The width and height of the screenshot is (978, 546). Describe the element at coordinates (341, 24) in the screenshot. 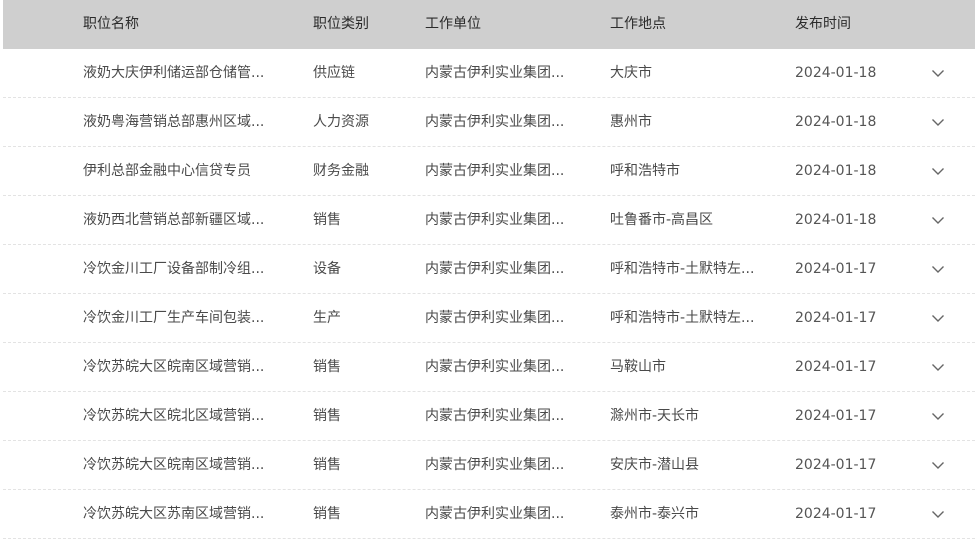

I see `header-job-category: 职位类别` at that location.